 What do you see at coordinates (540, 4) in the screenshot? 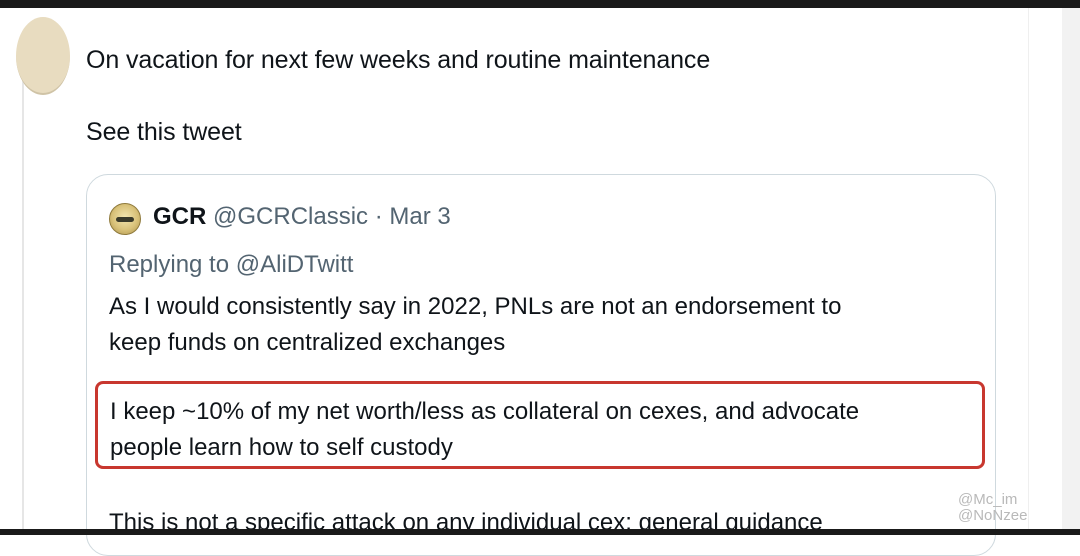
I see `top-frame-bar` at bounding box center [540, 4].